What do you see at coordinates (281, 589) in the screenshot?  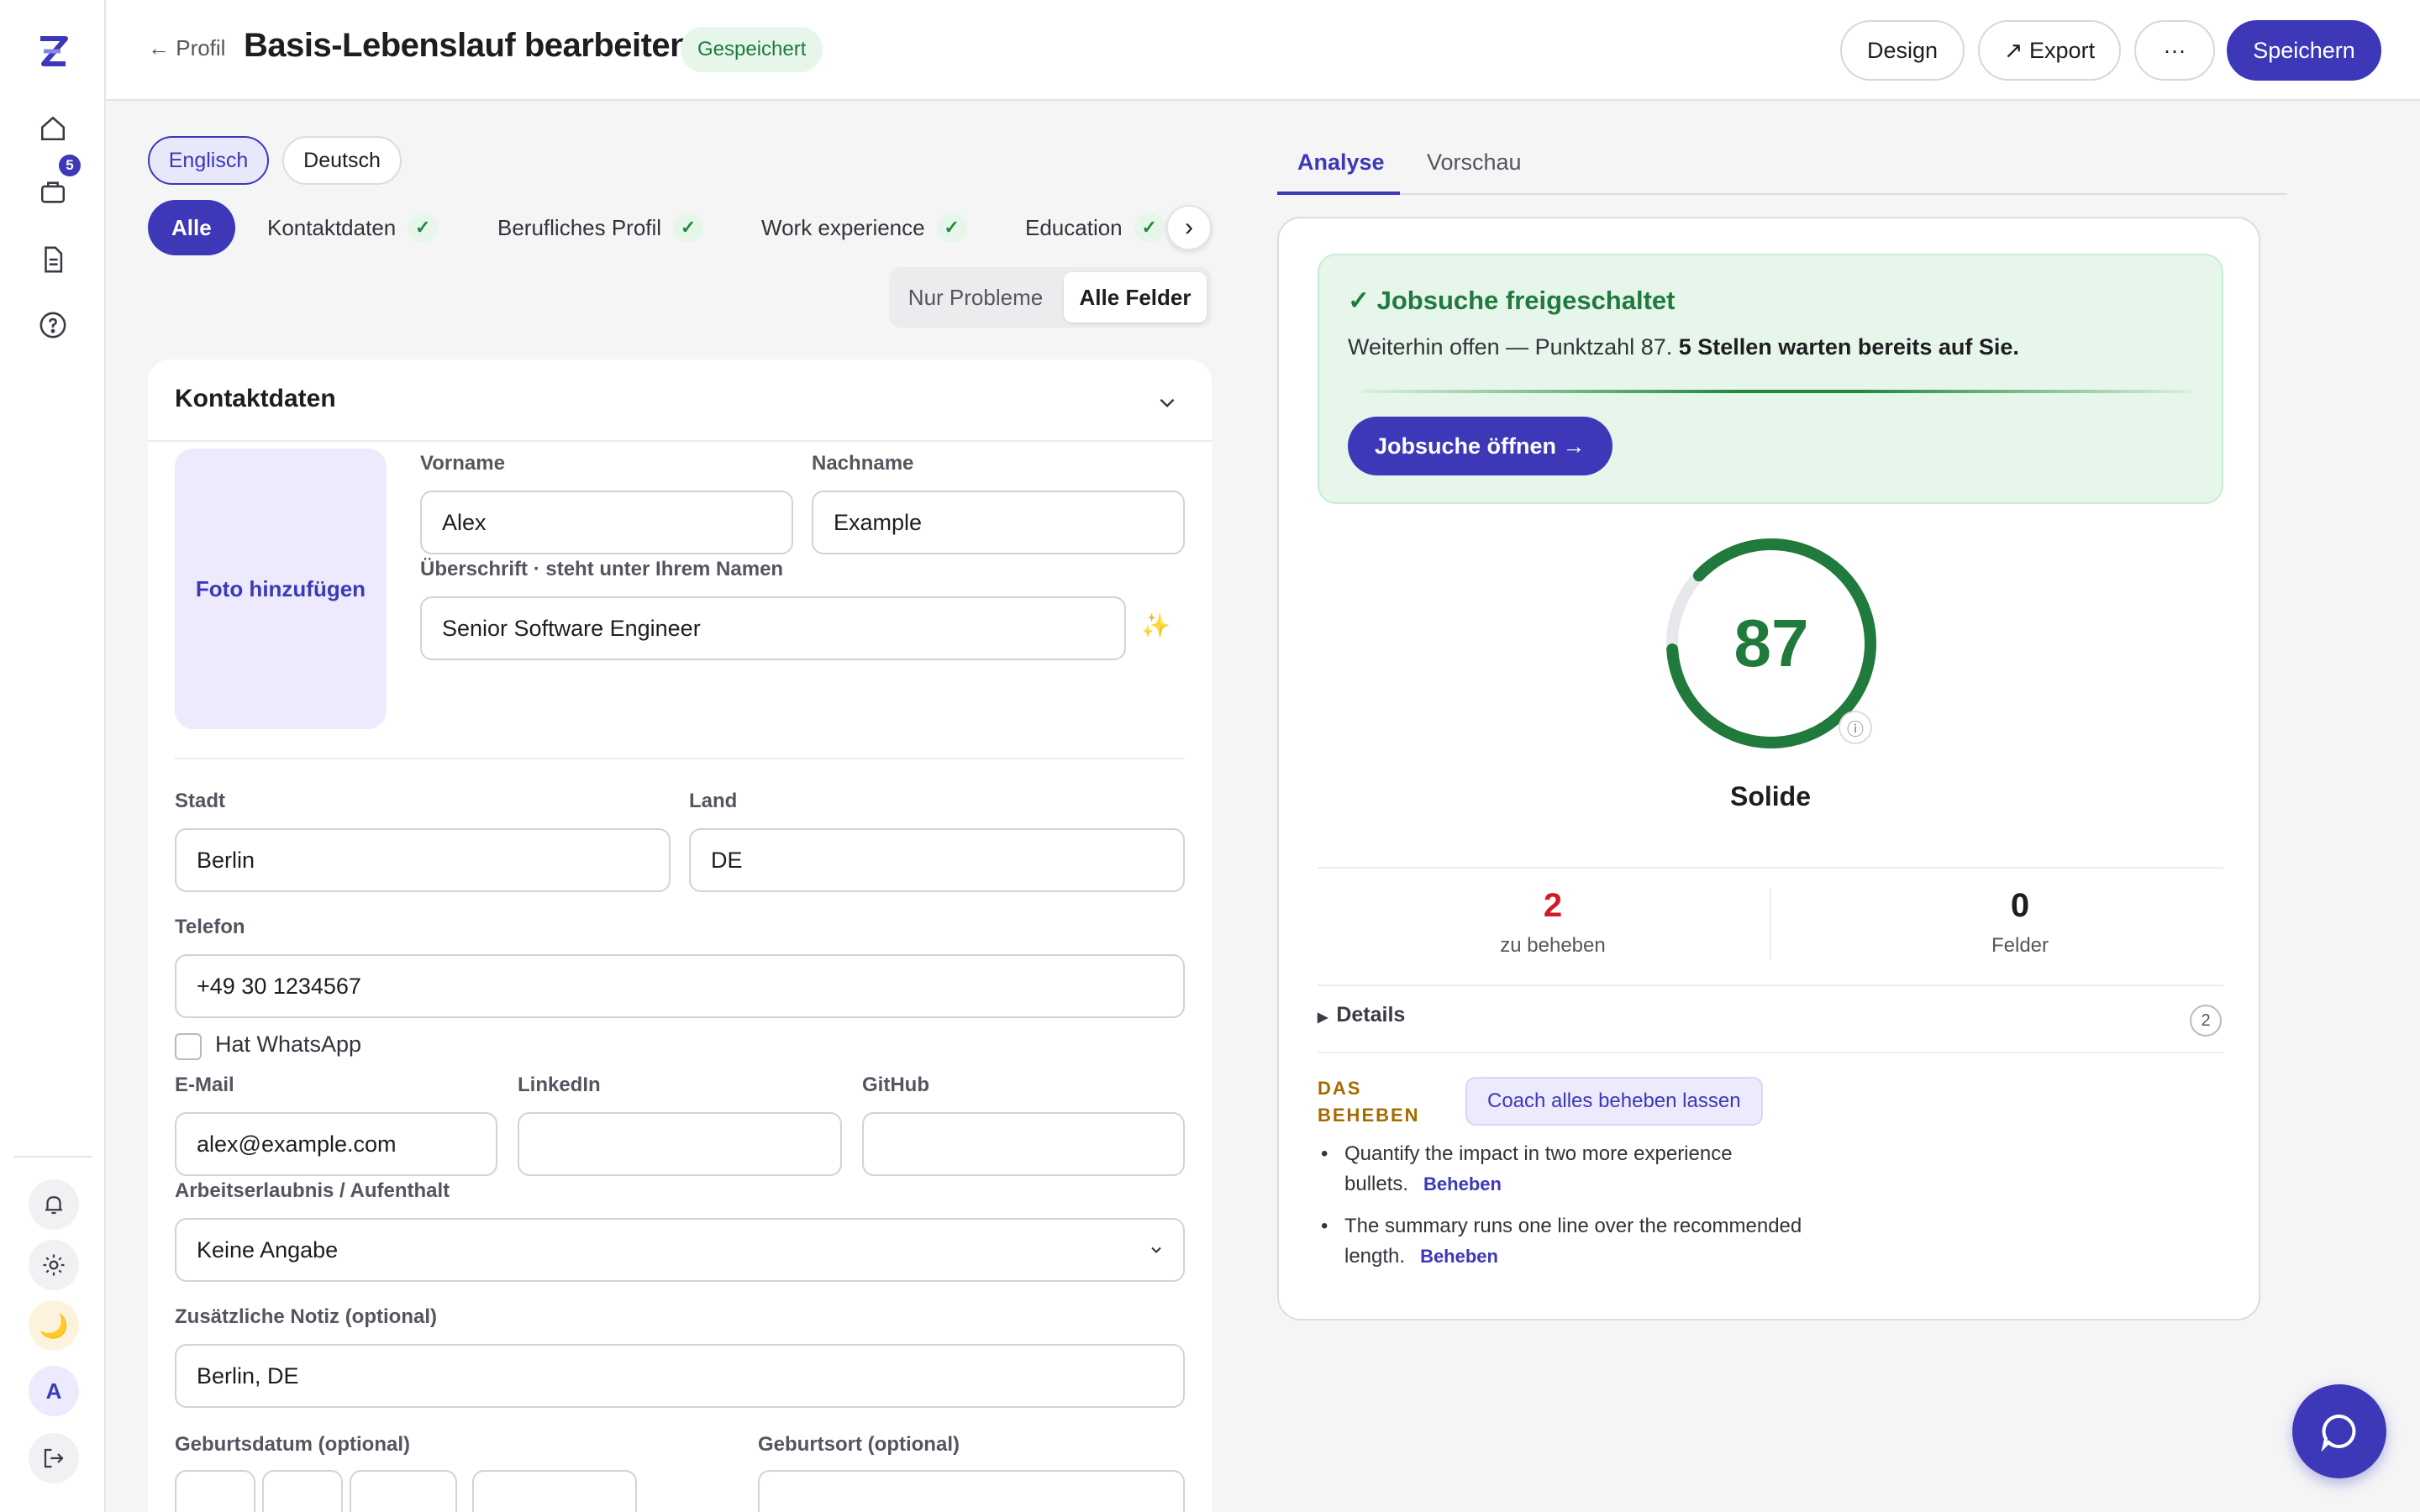 I see `add-photo-button: Foto hinzufügen` at bounding box center [281, 589].